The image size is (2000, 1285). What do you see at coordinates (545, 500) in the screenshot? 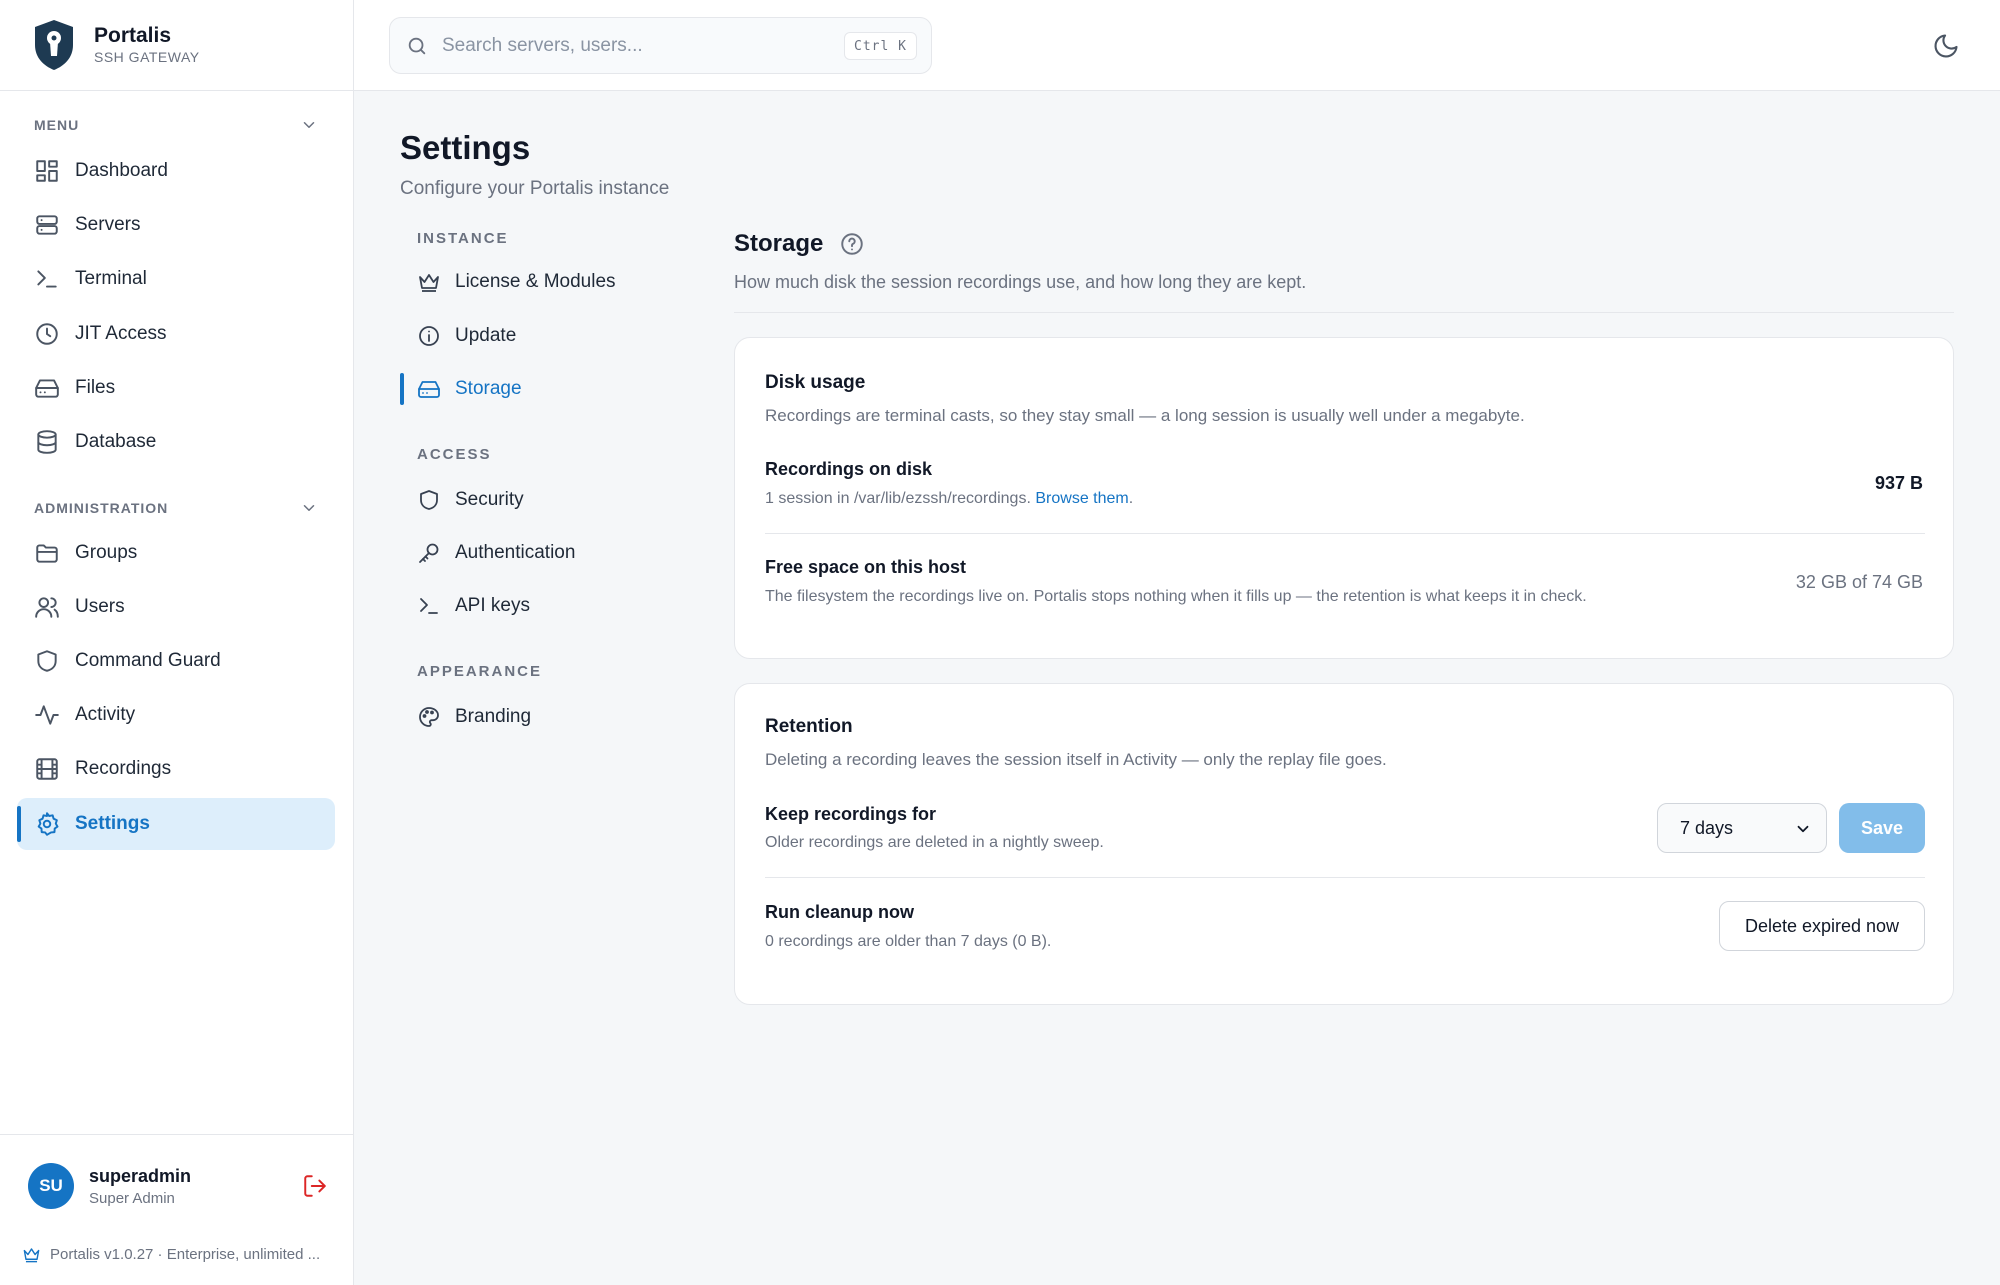
I see `settings-item-security: Security` at bounding box center [545, 500].